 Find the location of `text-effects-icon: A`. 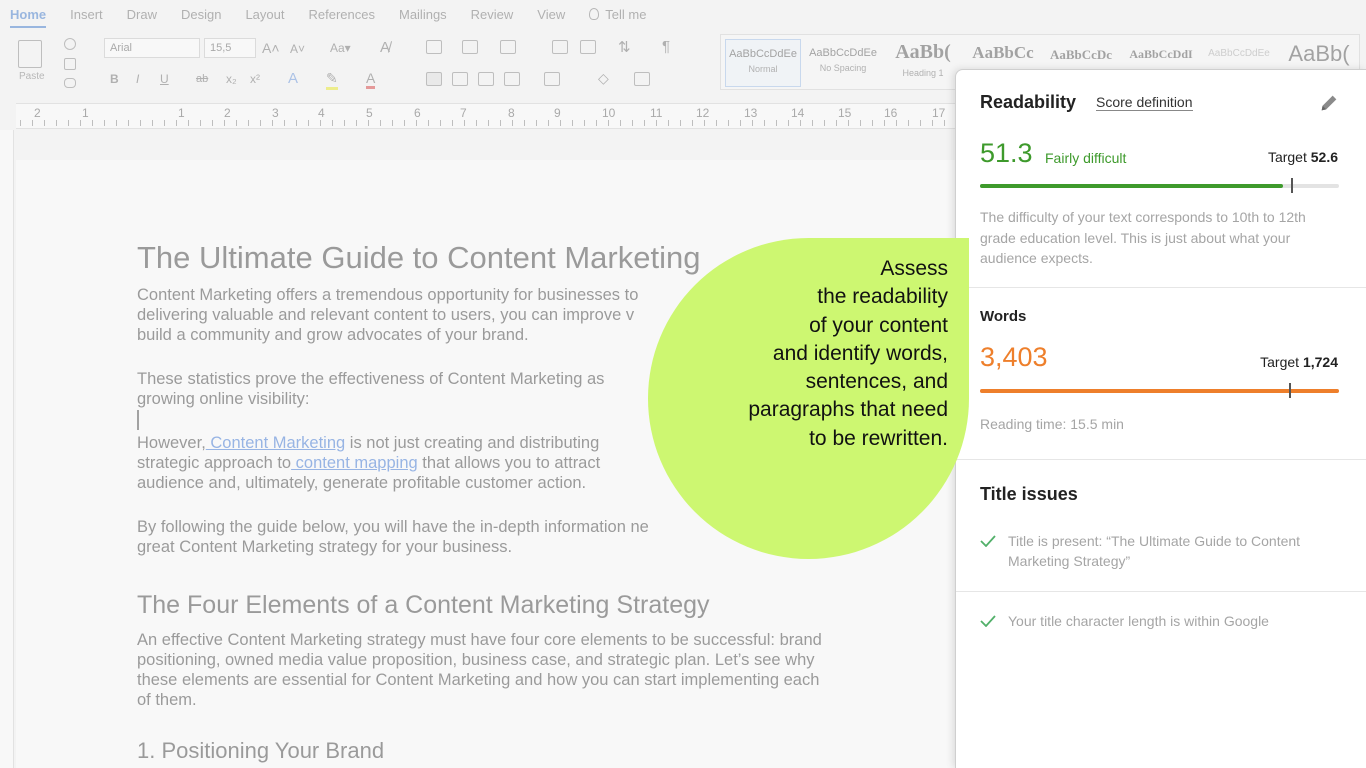

text-effects-icon: A is located at coordinates (293, 78).